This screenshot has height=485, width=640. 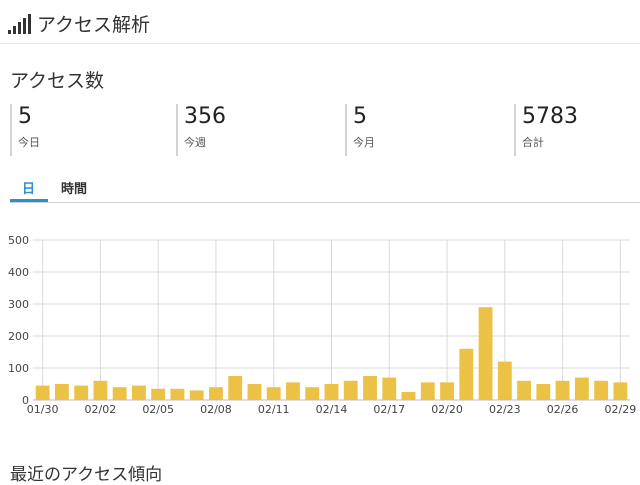 What do you see at coordinates (86, 475) in the screenshot?
I see `recent-trend-title: 最近のアクセス傾向` at bounding box center [86, 475].